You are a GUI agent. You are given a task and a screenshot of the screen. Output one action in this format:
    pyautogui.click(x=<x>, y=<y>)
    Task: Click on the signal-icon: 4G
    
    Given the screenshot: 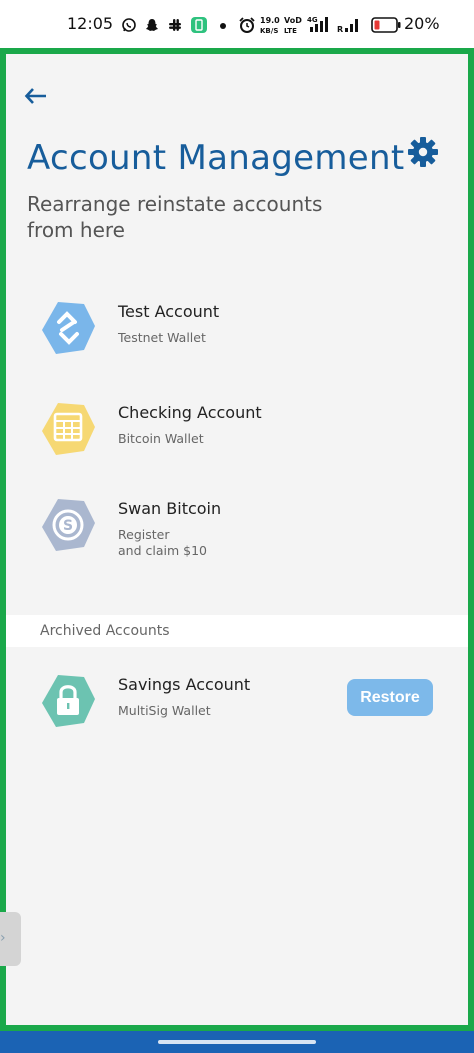 What is the action you would take?
    pyautogui.click(x=317, y=24)
    